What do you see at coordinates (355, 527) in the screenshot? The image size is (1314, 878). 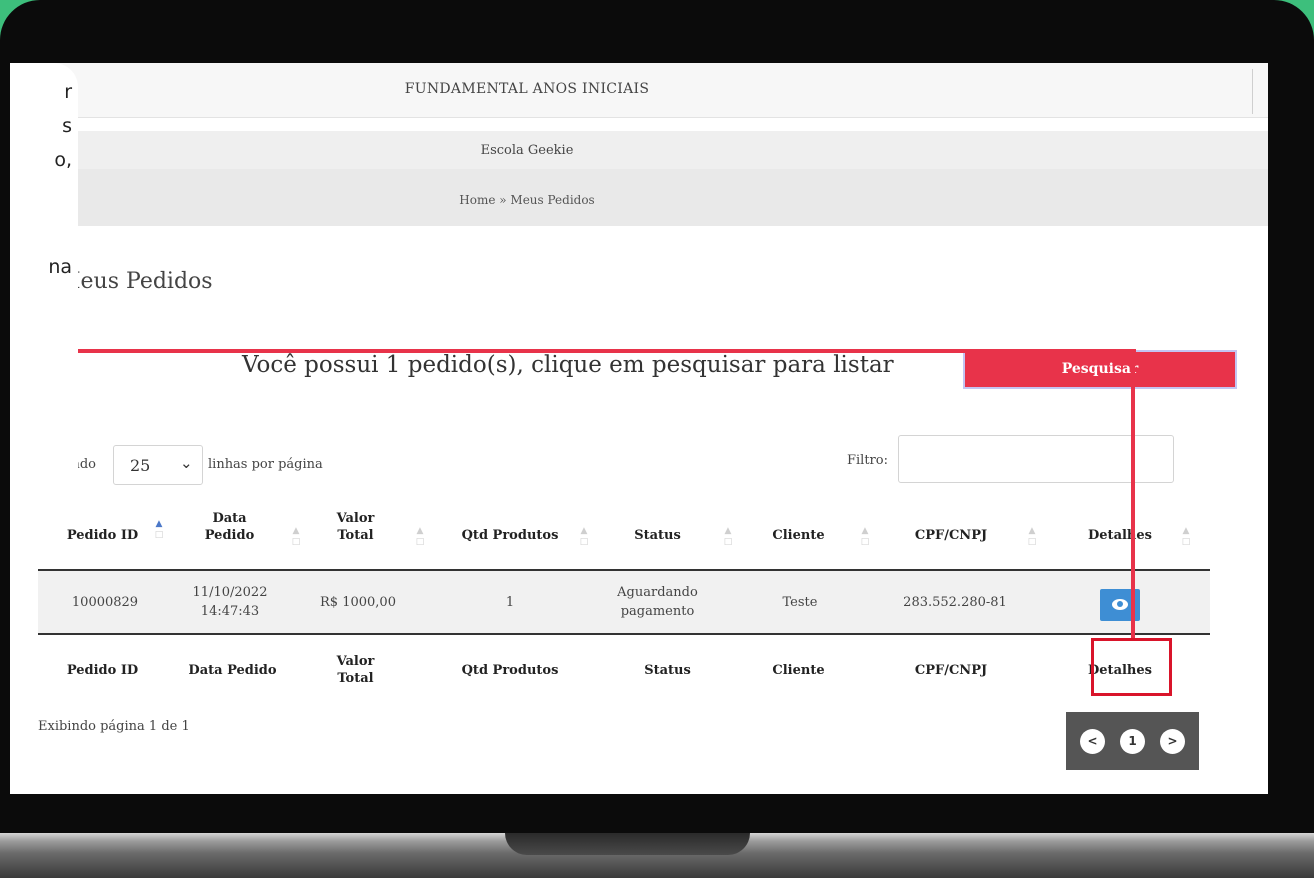 I see `column-header-valor-total: Valor Total` at bounding box center [355, 527].